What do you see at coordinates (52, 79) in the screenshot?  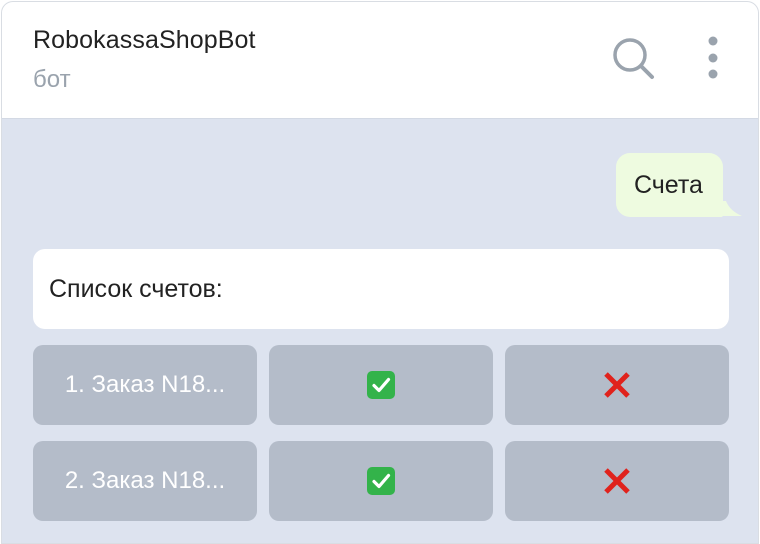 I see `chat-subtitle: бот` at bounding box center [52, 79].